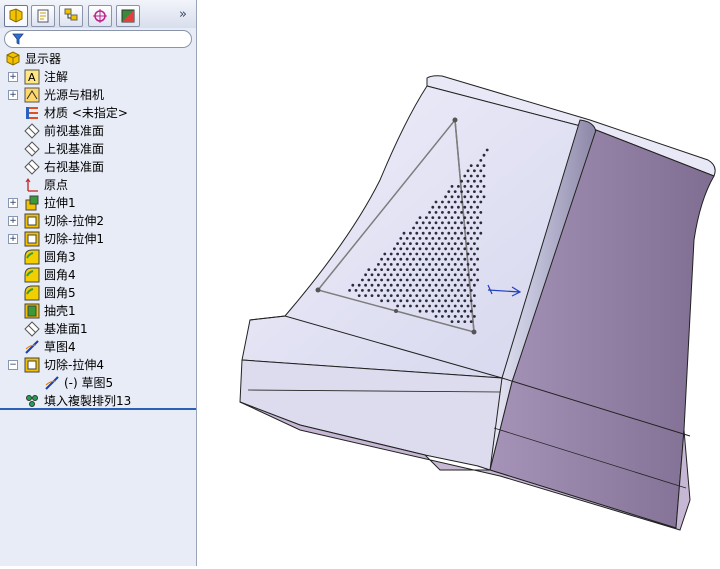 This screenshot has width=720, height=569. Describe the element at coordinates (32, 95) in the screenshot. I see `lights-cameras-icon` at that location.